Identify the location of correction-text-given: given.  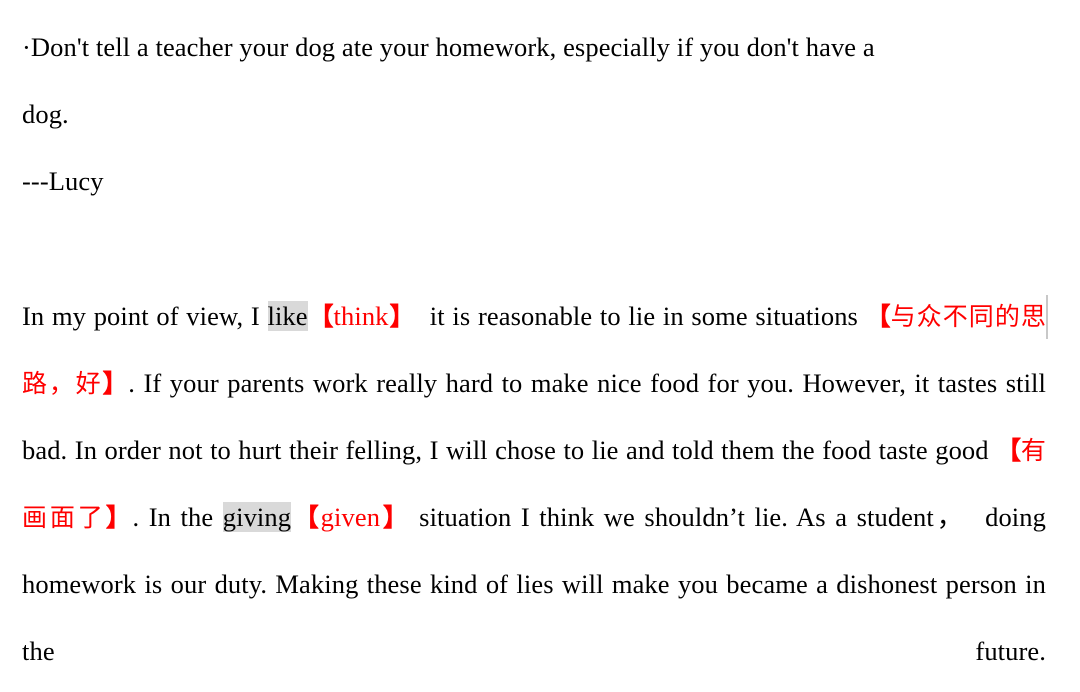
(350, 517).